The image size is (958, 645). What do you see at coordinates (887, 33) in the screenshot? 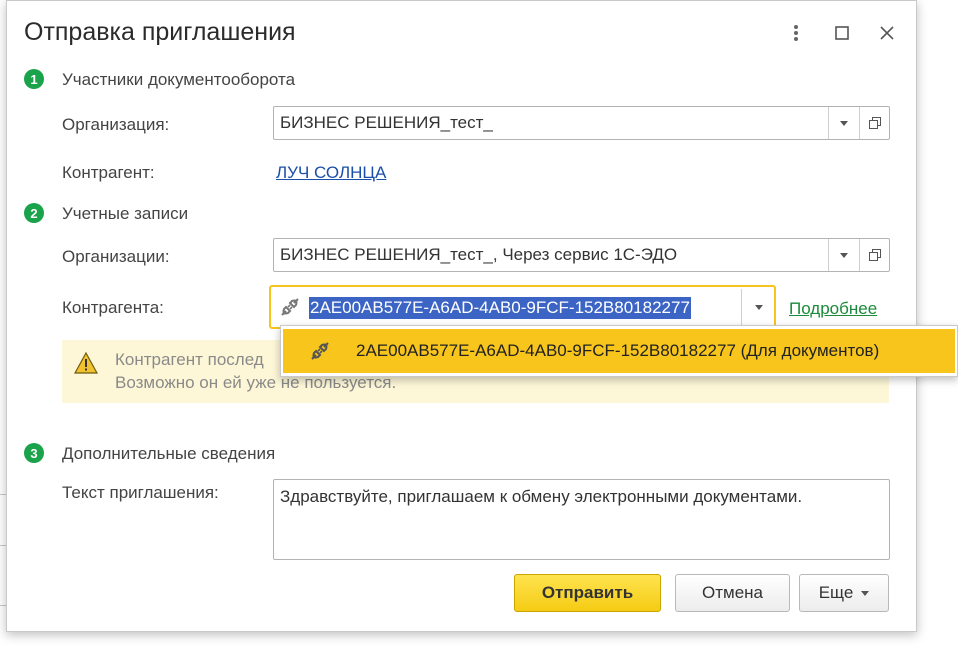
I see `close-icon` at bounding box center [887, 33].